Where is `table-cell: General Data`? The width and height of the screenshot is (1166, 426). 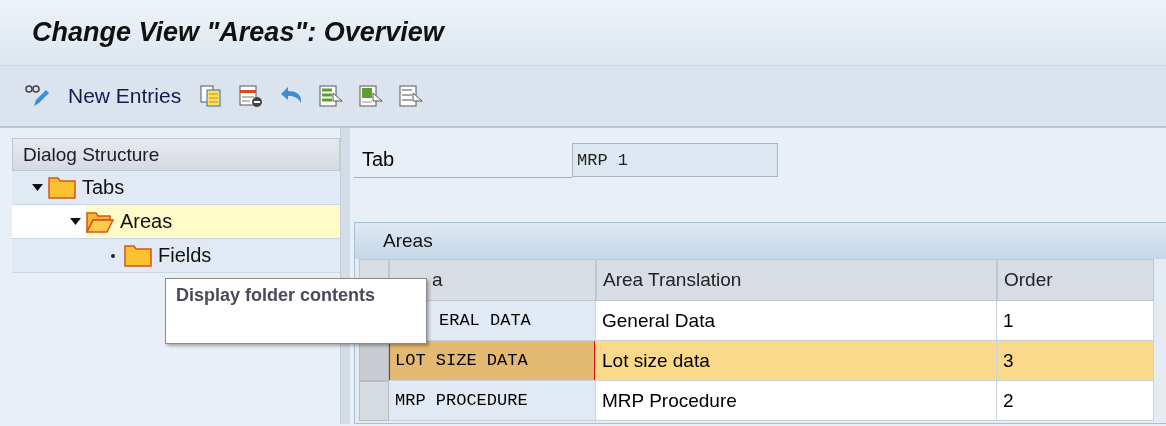
table-cell: General Data is located at coordinates (796, 321).